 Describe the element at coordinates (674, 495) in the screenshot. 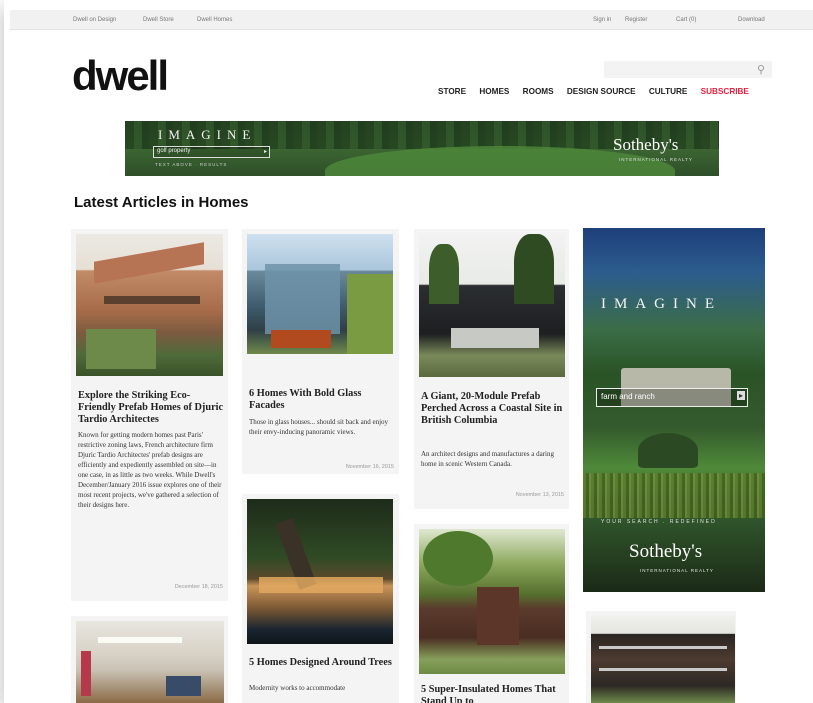

I see `ad-grass-image` at that location.